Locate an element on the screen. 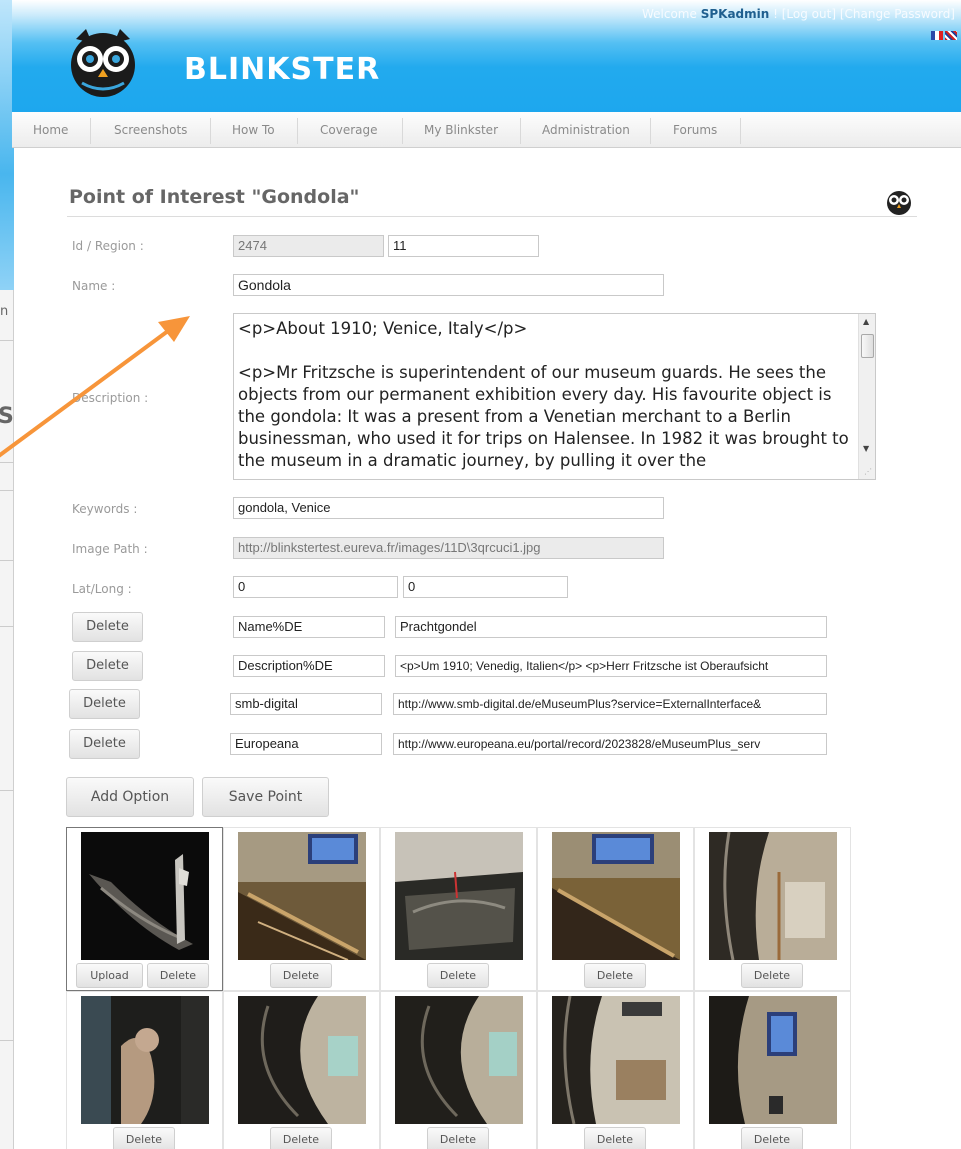  option-key-field: smb-digital is located at coordinates (306, 704).